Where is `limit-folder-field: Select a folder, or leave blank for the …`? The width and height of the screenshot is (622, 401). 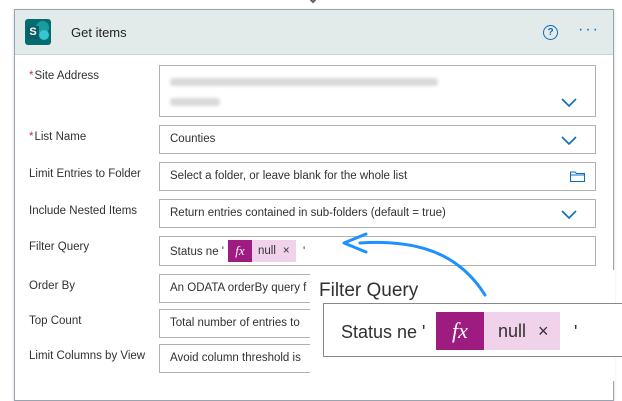 limit-folder-field: Select a folder, or leave blank for the … is located at coordinates (377, 176).